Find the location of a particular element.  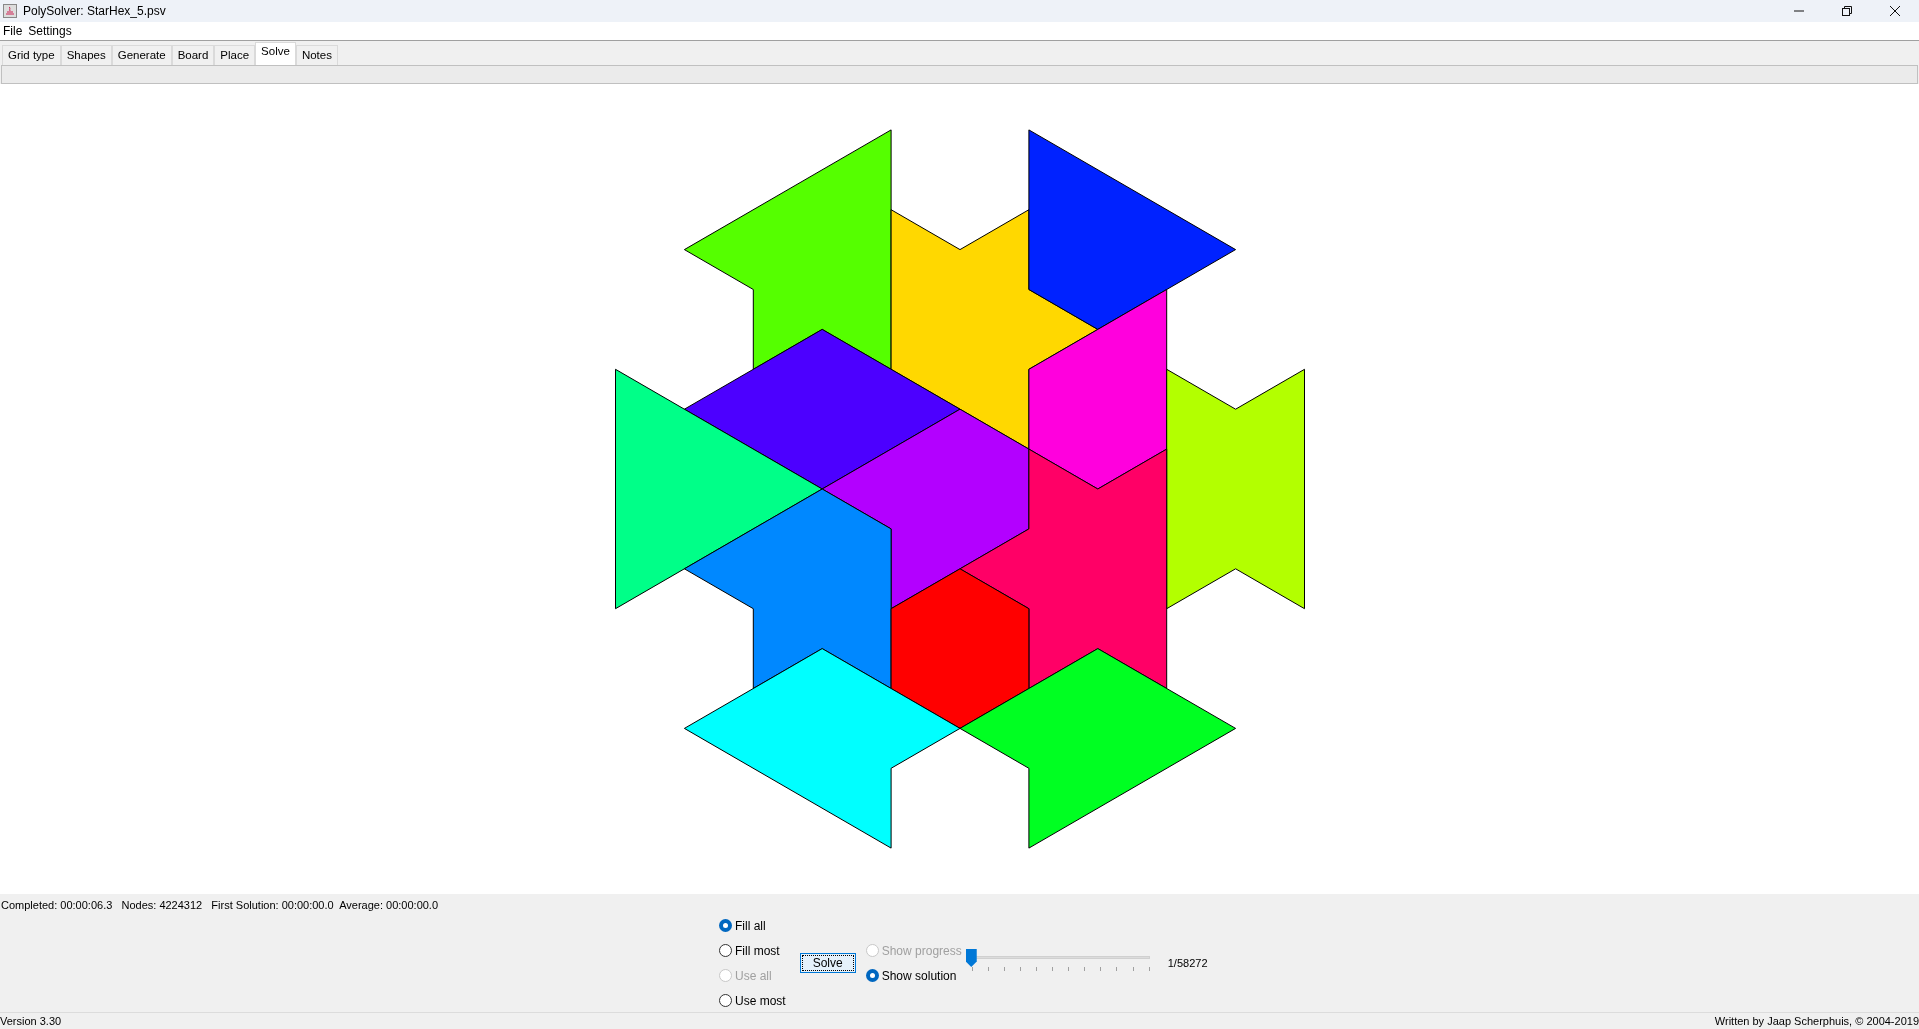

restore-icon is located at coordinates (1847, 11).